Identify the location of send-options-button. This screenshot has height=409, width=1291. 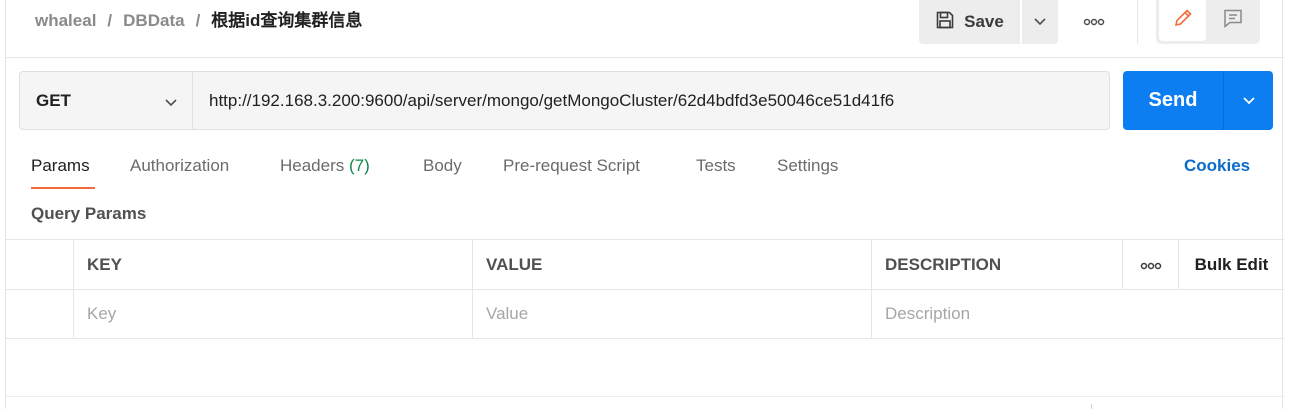
(1248, 100).